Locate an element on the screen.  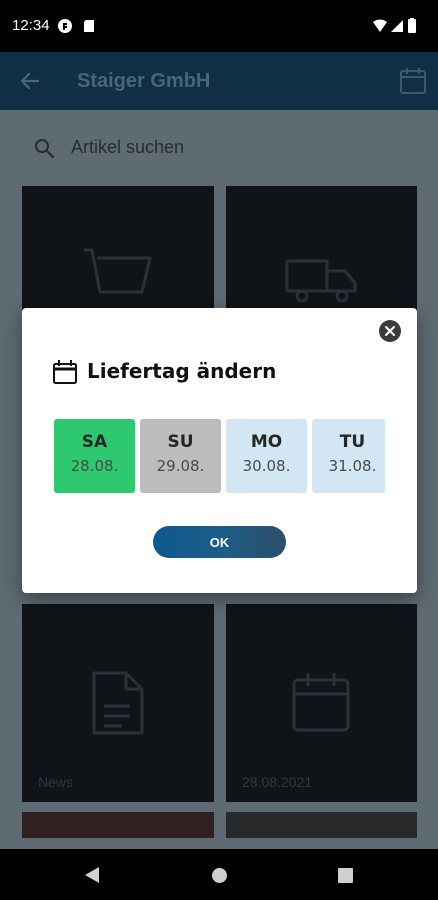
day-date: 30.08. is located at coordinates (266, 466).